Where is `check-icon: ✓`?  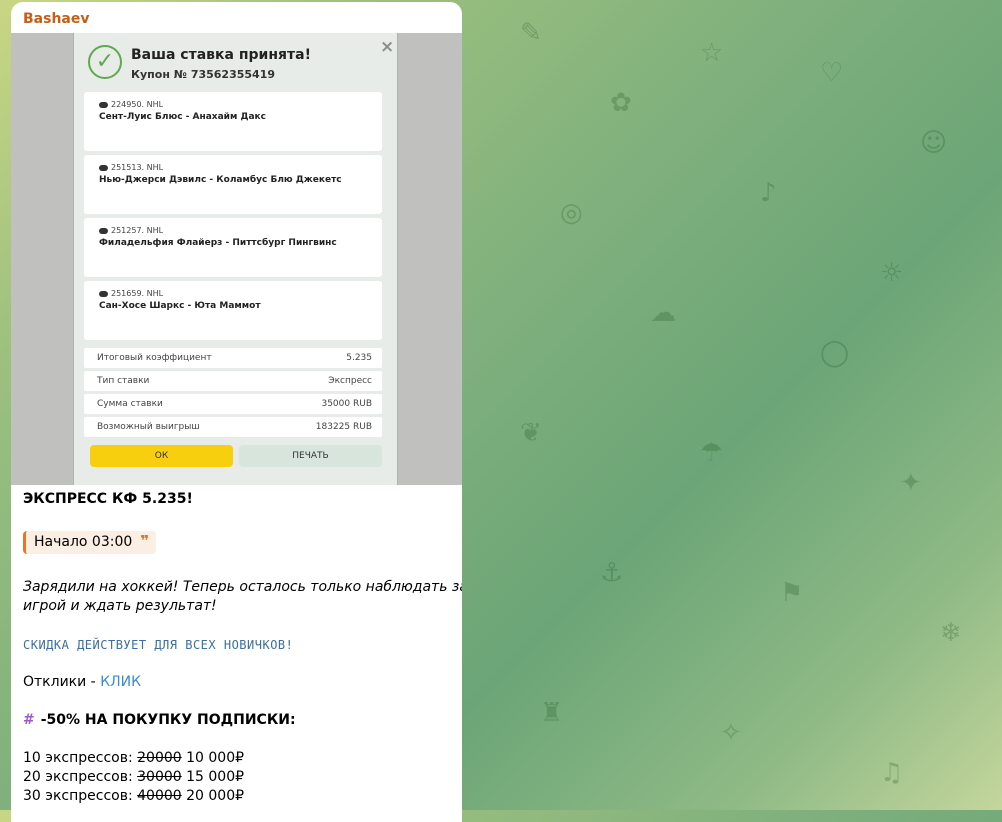
check-icon: ✓ is located at coordinates (105, 62).